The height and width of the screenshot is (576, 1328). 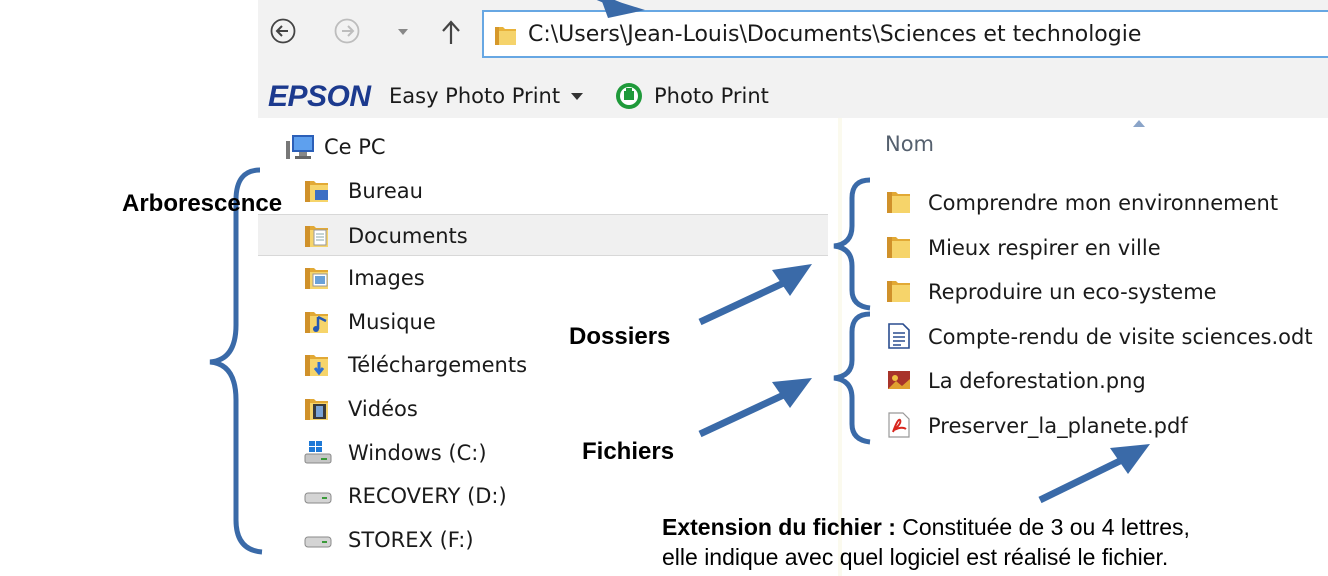 What do you see at coordinates (1042, 527) in the screenshot?
I see `extension-line1: Constituée de 3 ou 4 lettres,` at bounding box center [1042, 527].